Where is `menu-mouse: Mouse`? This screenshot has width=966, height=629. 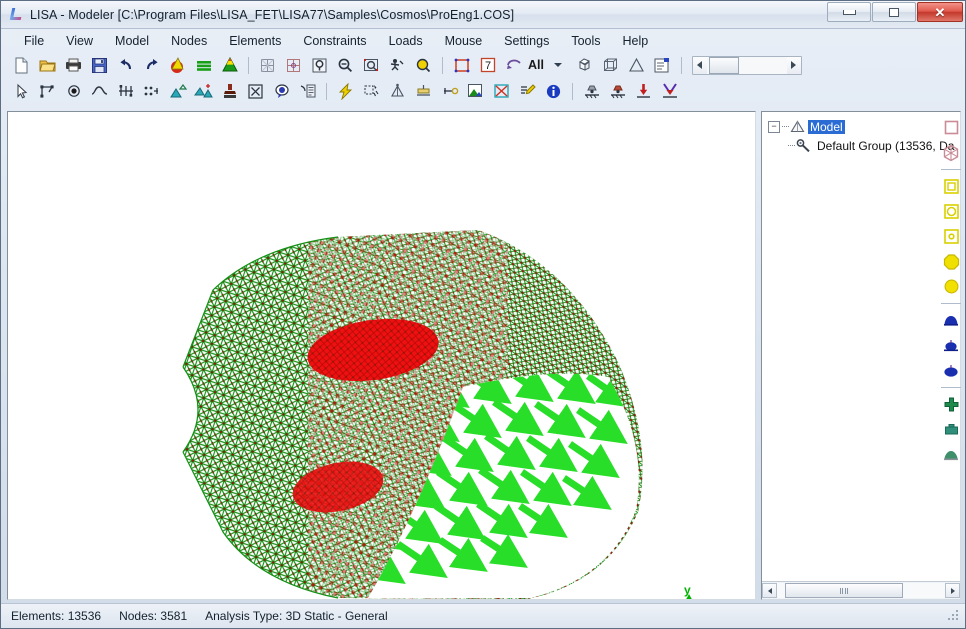 menu-mouse: Mouse is located at coordinates (464, 41).